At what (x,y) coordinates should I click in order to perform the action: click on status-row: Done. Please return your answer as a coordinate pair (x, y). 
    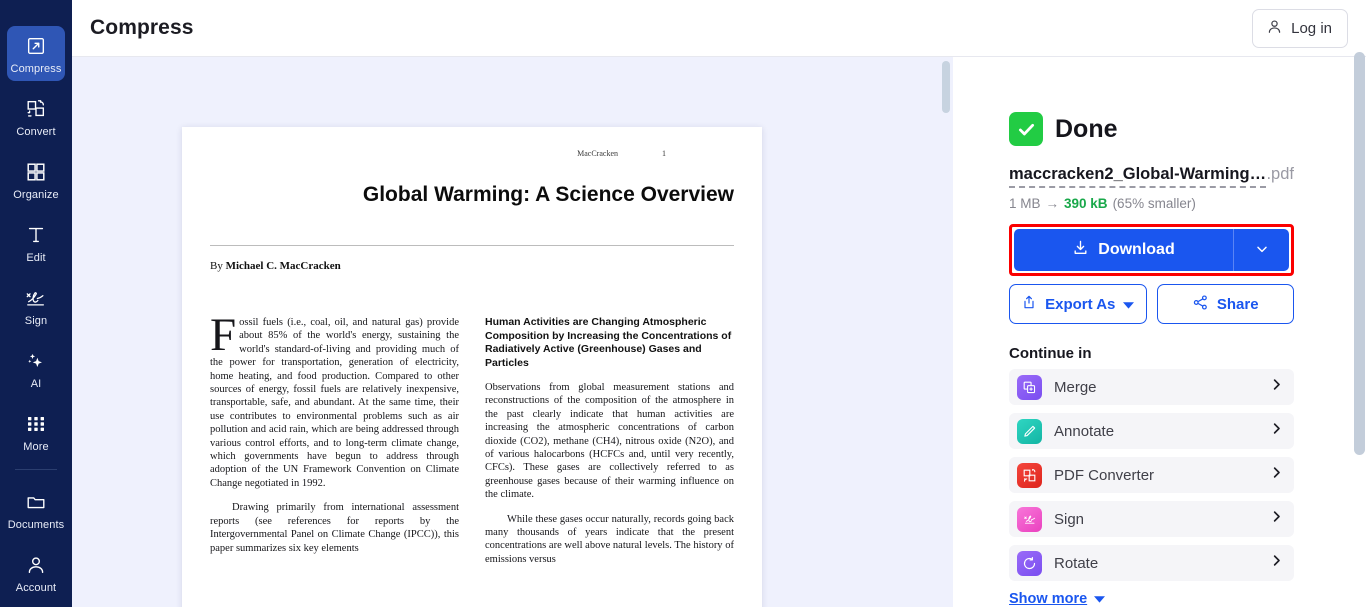
    Looking at the image, I should click on (1151, 129).